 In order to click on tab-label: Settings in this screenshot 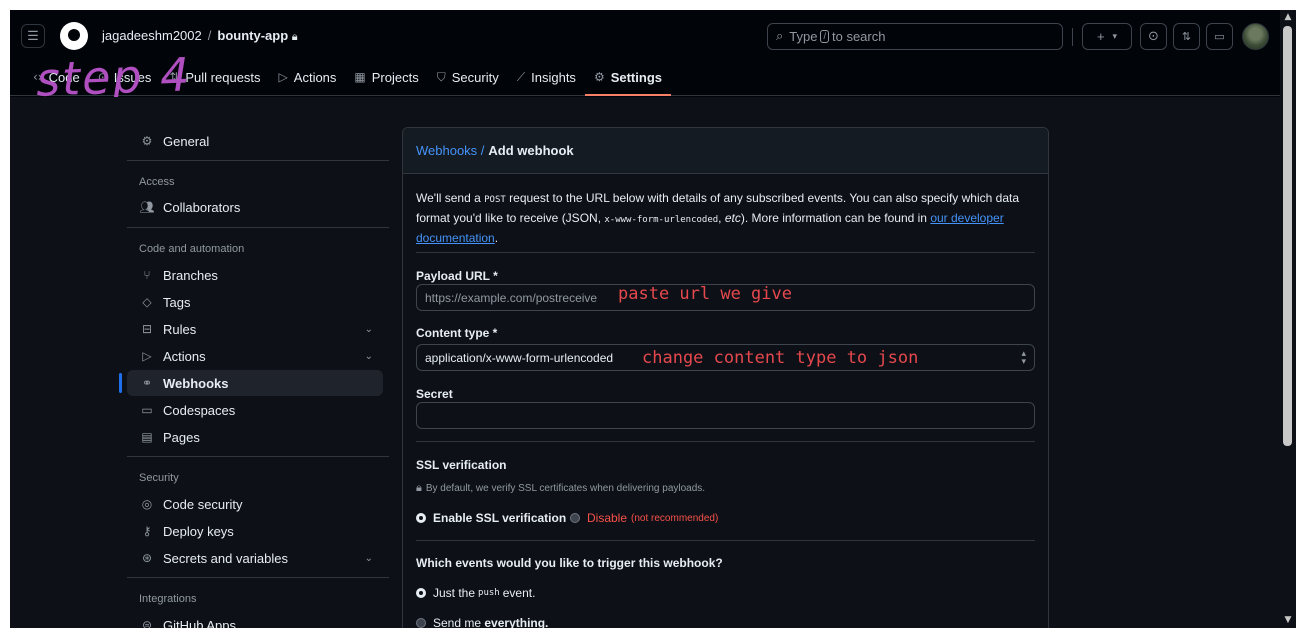, I will do `click(636, 77)`.